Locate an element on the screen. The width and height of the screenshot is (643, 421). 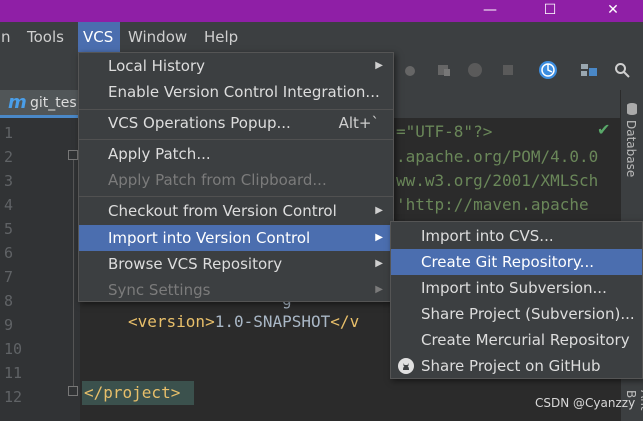
database-icon is located at coordinates (632, 109).